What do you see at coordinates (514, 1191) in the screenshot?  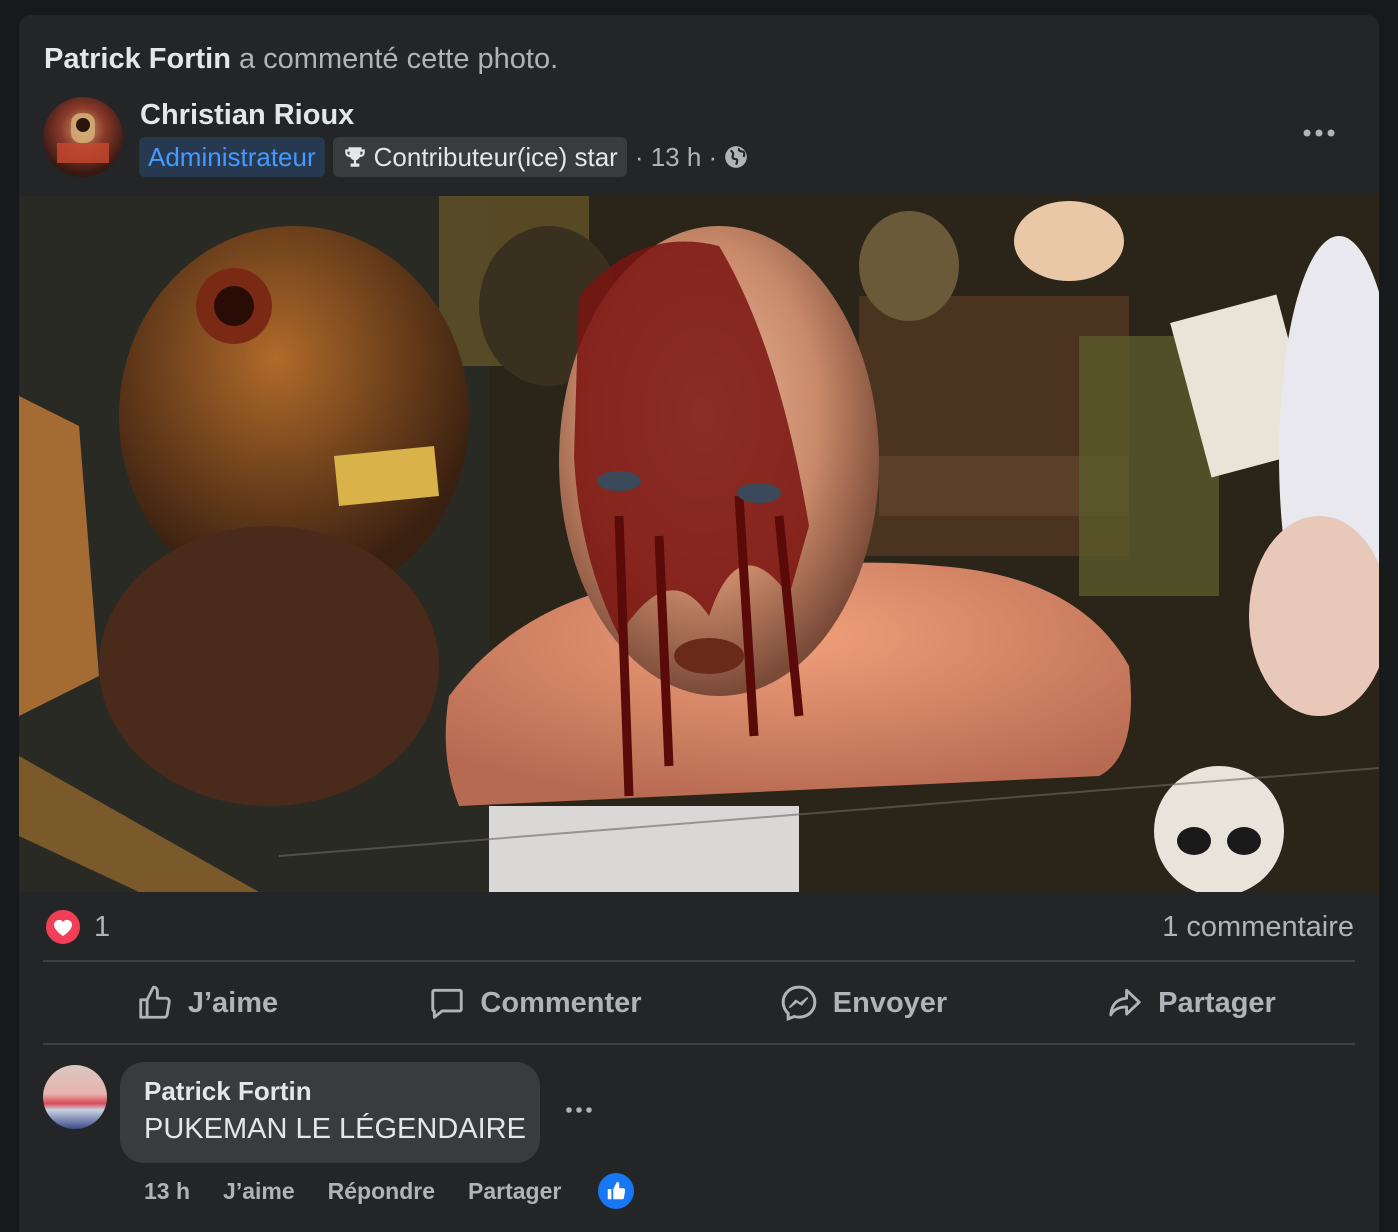 I see `comment-share-button: Partager` at bounding box center [514, 1191].